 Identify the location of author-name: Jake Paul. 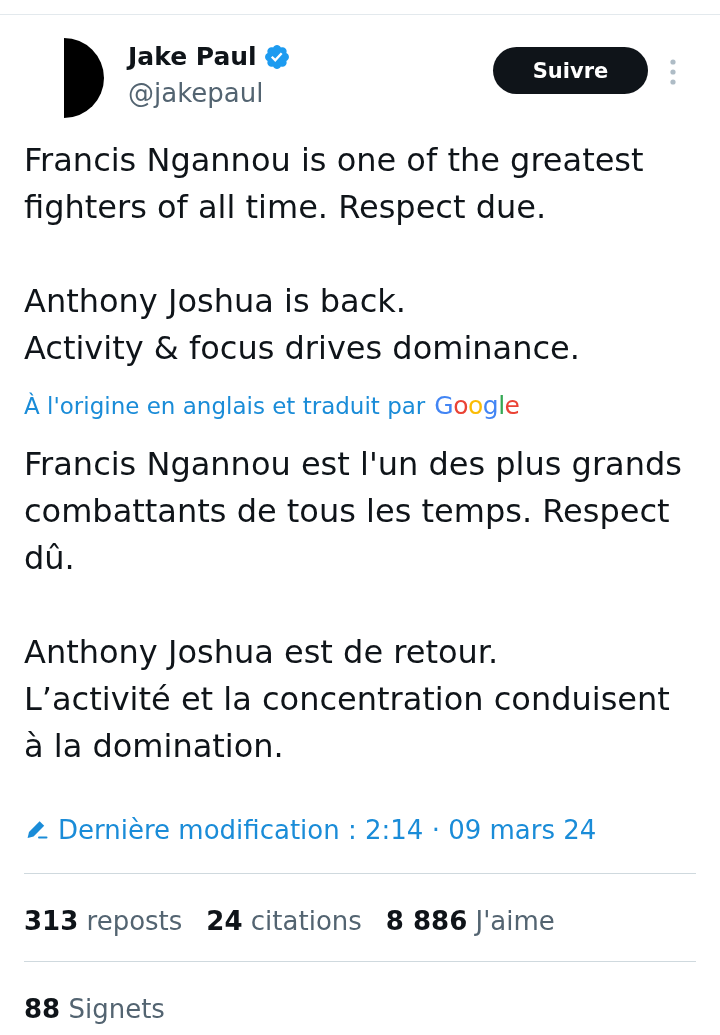
(192, 57).